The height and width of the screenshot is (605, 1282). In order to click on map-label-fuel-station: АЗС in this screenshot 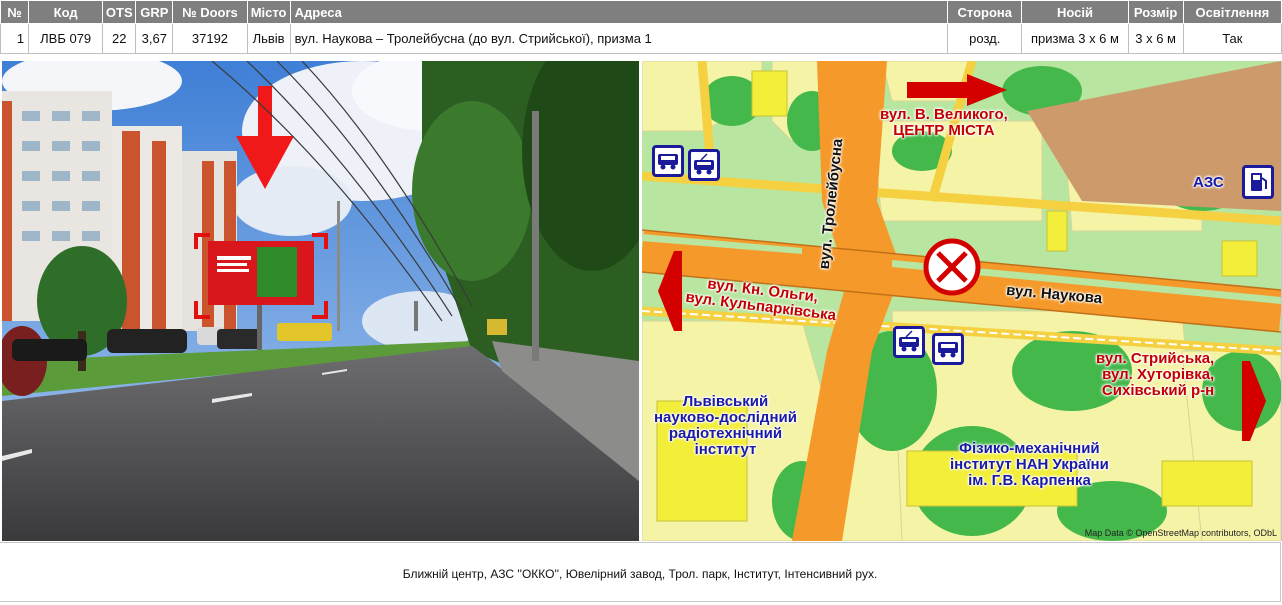, I will do `click(1208, 182)`.